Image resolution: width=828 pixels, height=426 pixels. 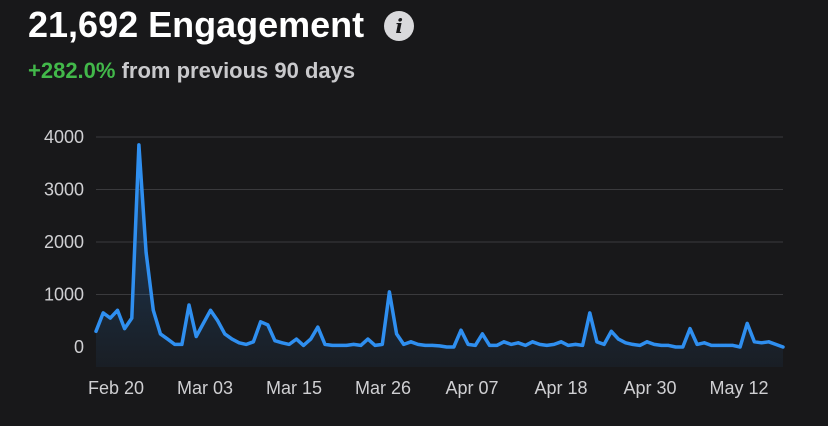 I want to click on x-tick-label: Feb 20, so click(x=116, y=388).